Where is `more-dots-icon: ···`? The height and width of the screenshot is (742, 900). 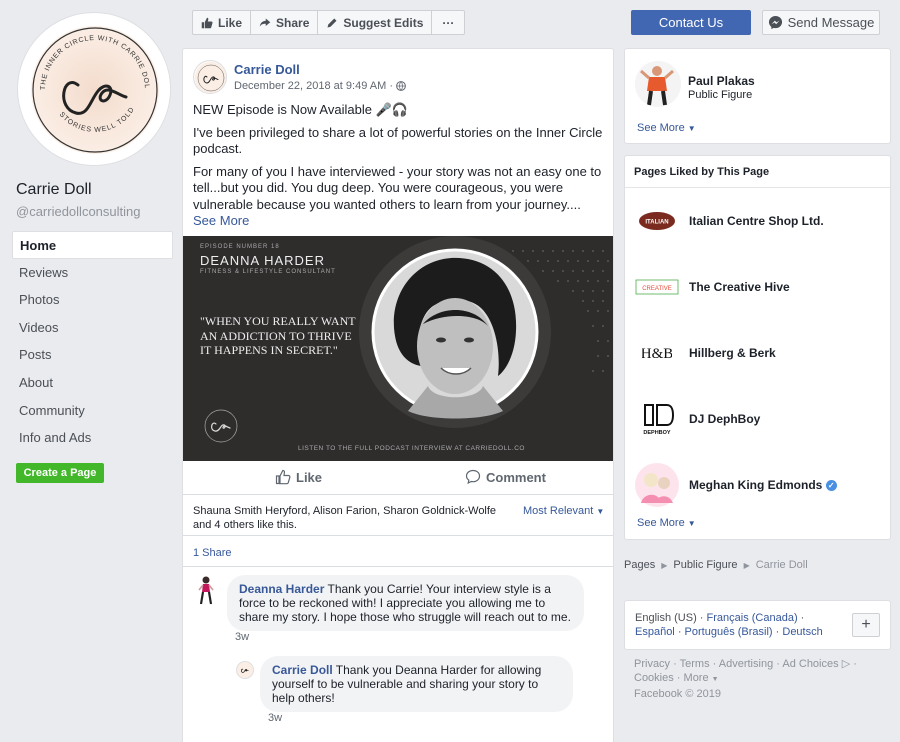 more-dots-icon: ··· is located at coordinates (448, 22).